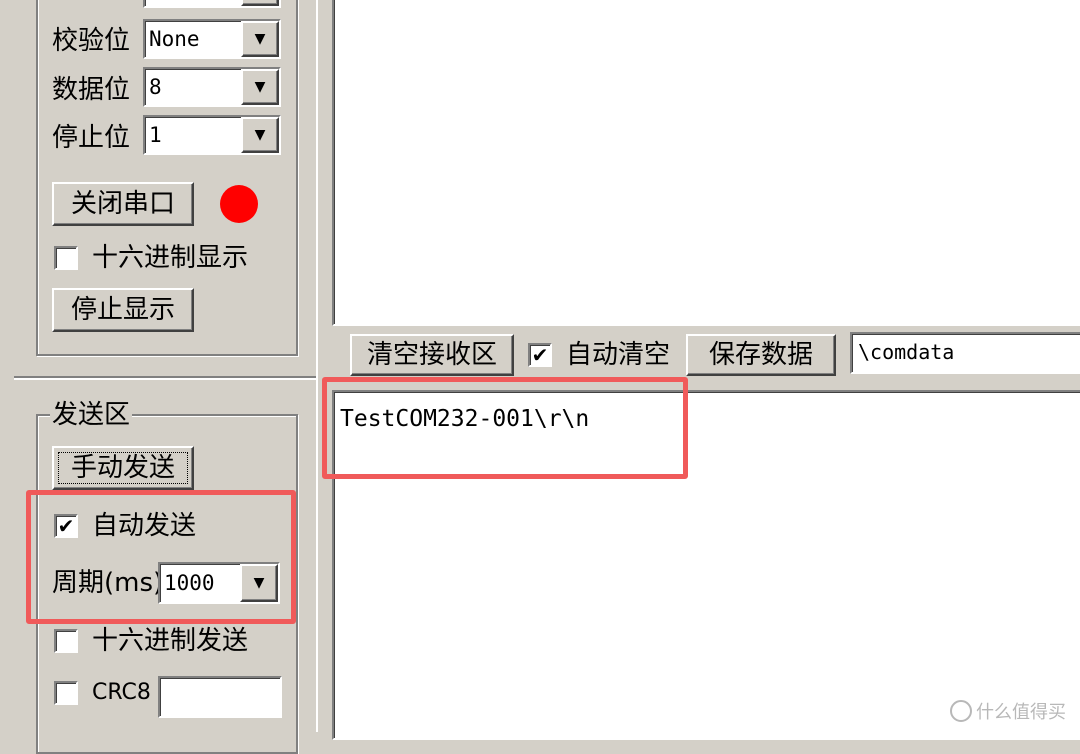  Describe the element at coordinates (212, 87) in the screenshot. I see `databits-select: 8 ▼` at that location.